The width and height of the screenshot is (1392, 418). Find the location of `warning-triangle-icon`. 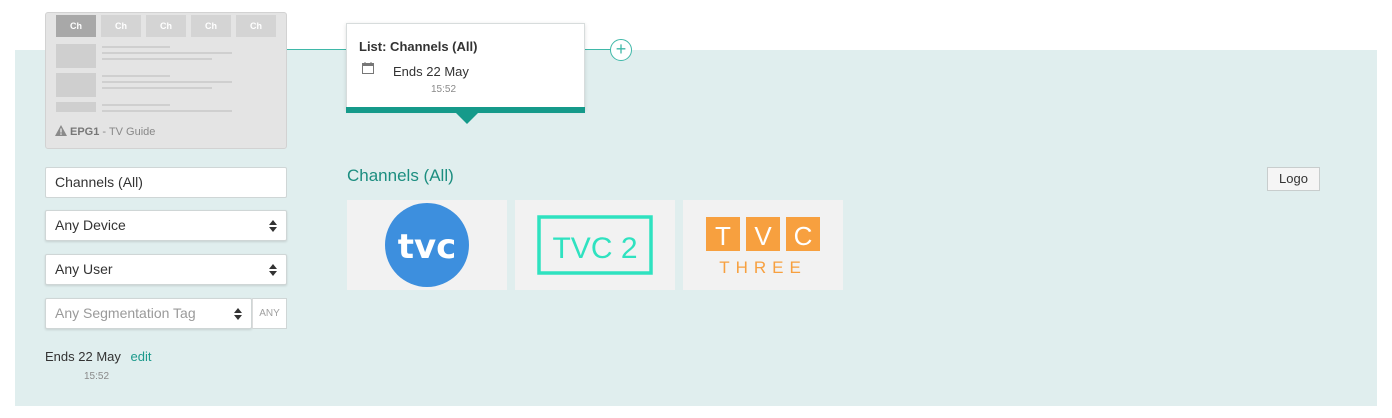

warning-triangle-icon is located at coordinates (61, 130).